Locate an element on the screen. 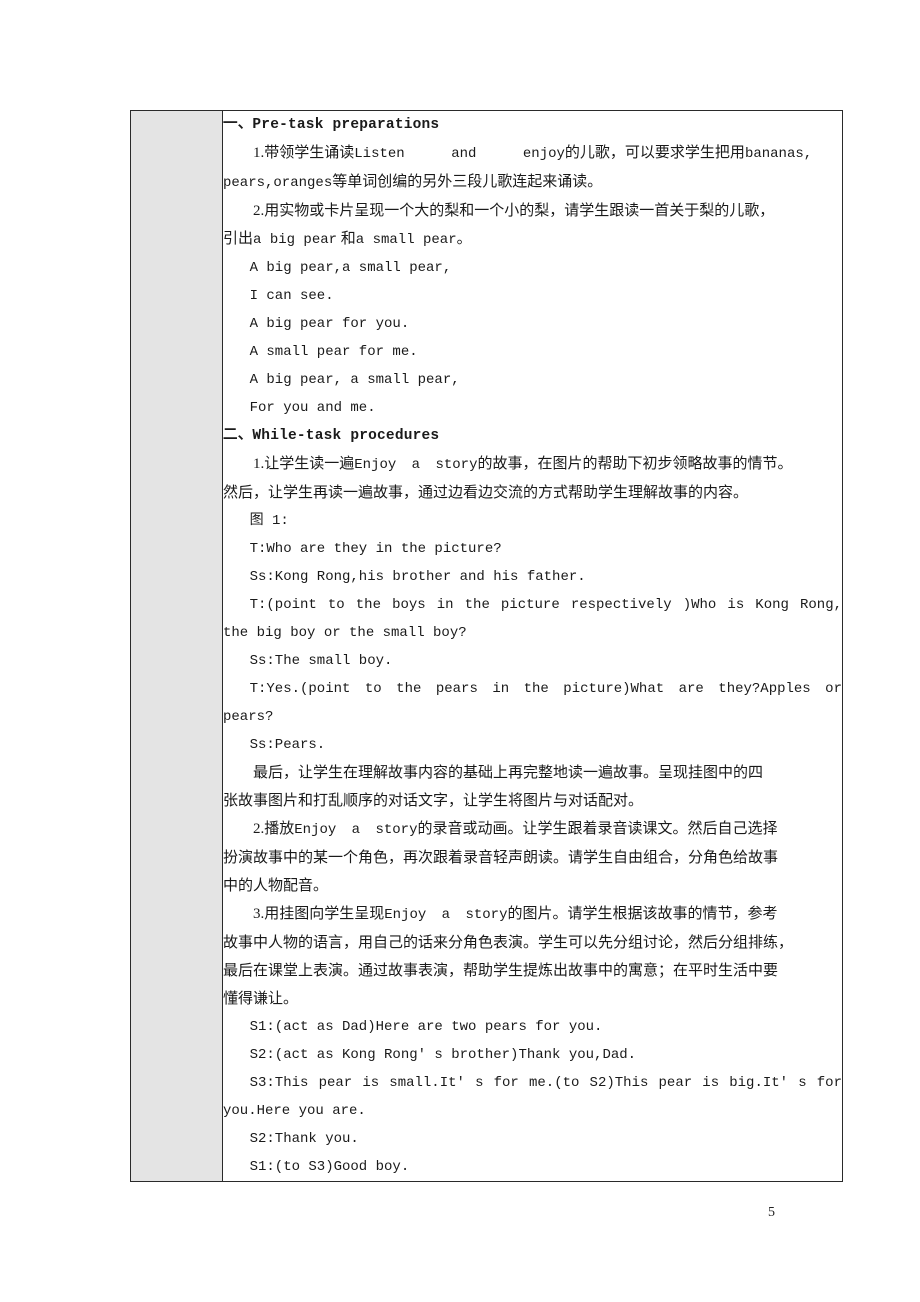  rhyme-line-2: I can see. is located at coordinates (291, 296).